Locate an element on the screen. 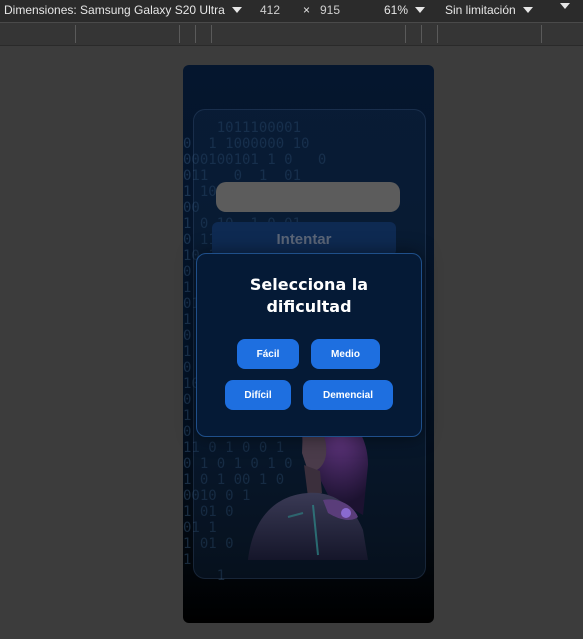  dimension-times: × is located at coordinates (307, 10).